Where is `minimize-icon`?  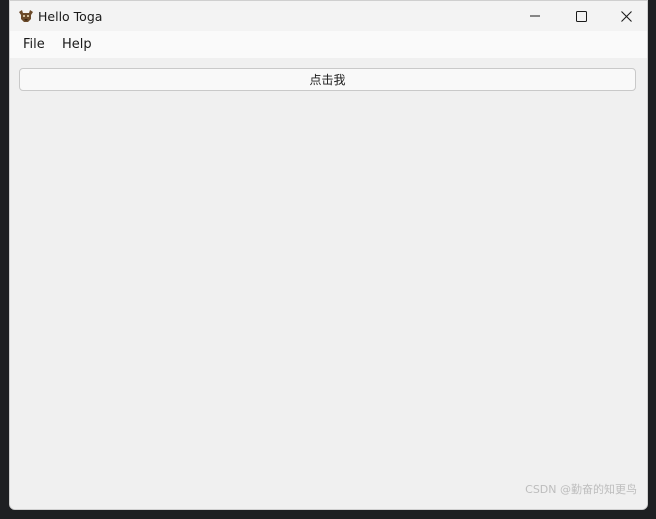
minimize-icon is located at coordinates (535, 16).